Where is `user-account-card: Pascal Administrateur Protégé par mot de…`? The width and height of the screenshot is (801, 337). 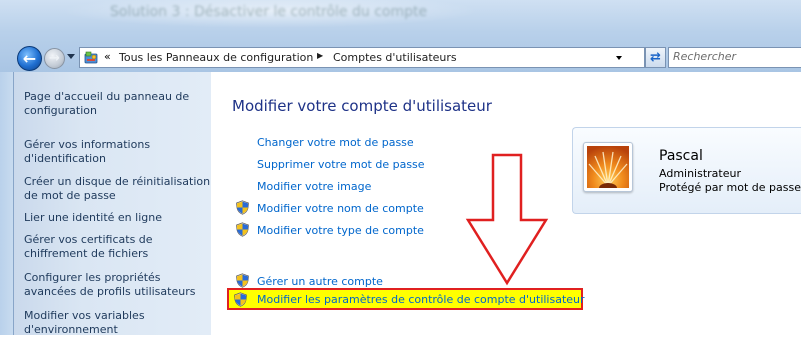 user-account-card: Pascal Administrateur Protégé par mot de… is located at coordinates (686, 170).